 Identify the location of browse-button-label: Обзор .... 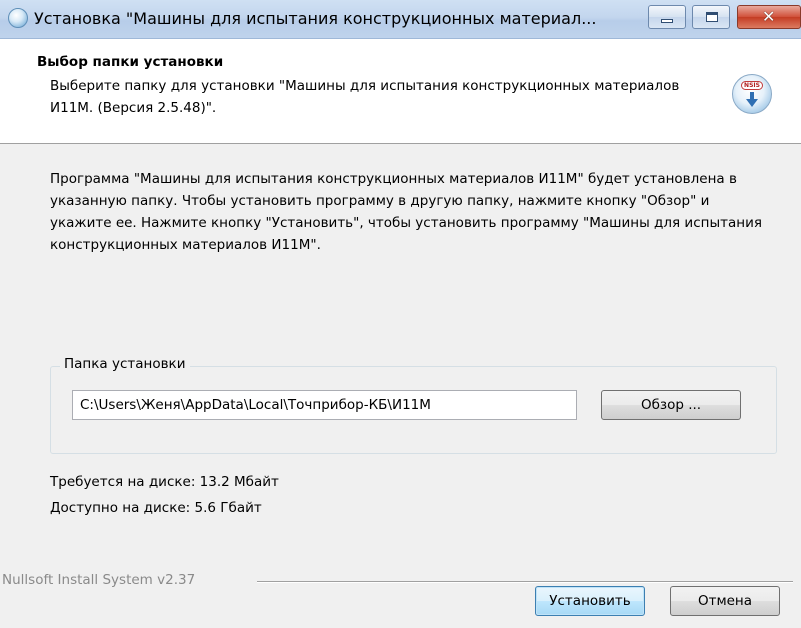
(671, 405).